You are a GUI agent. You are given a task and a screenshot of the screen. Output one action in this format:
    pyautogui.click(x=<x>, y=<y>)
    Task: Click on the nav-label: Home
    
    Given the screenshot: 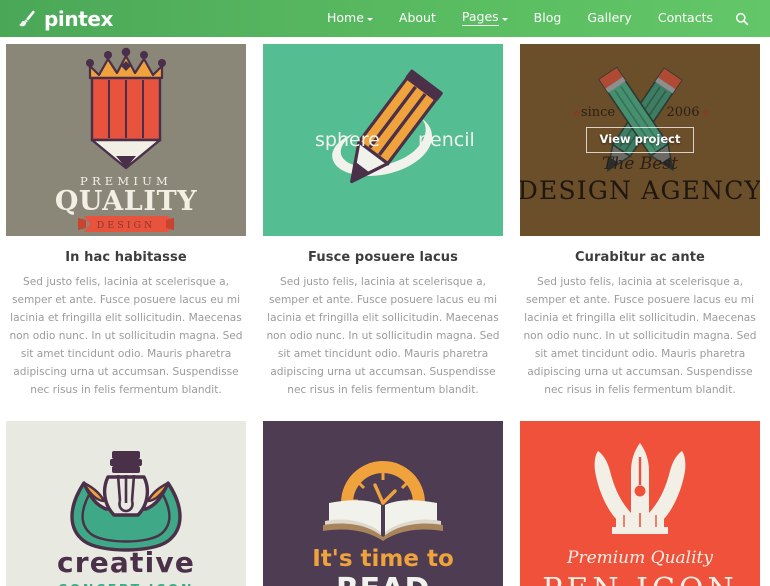 What is the action you would take?
    pyautogui.click(x=345, y=18)
    